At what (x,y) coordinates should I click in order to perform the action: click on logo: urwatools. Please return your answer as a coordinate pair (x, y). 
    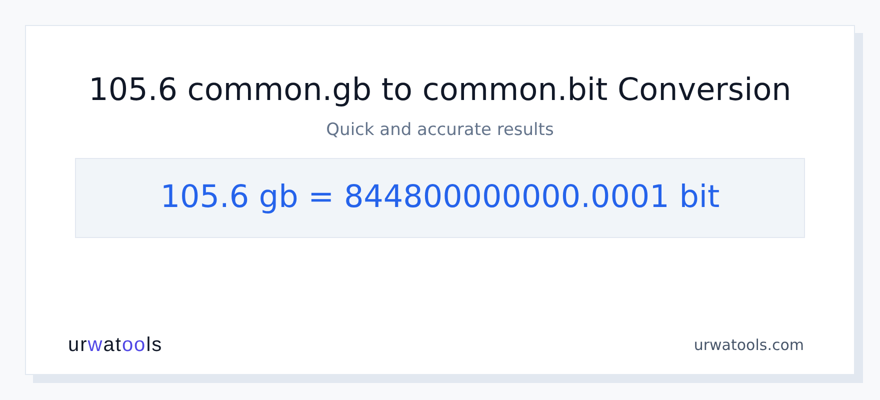
    Looking at the image, I should click on (115, 345).